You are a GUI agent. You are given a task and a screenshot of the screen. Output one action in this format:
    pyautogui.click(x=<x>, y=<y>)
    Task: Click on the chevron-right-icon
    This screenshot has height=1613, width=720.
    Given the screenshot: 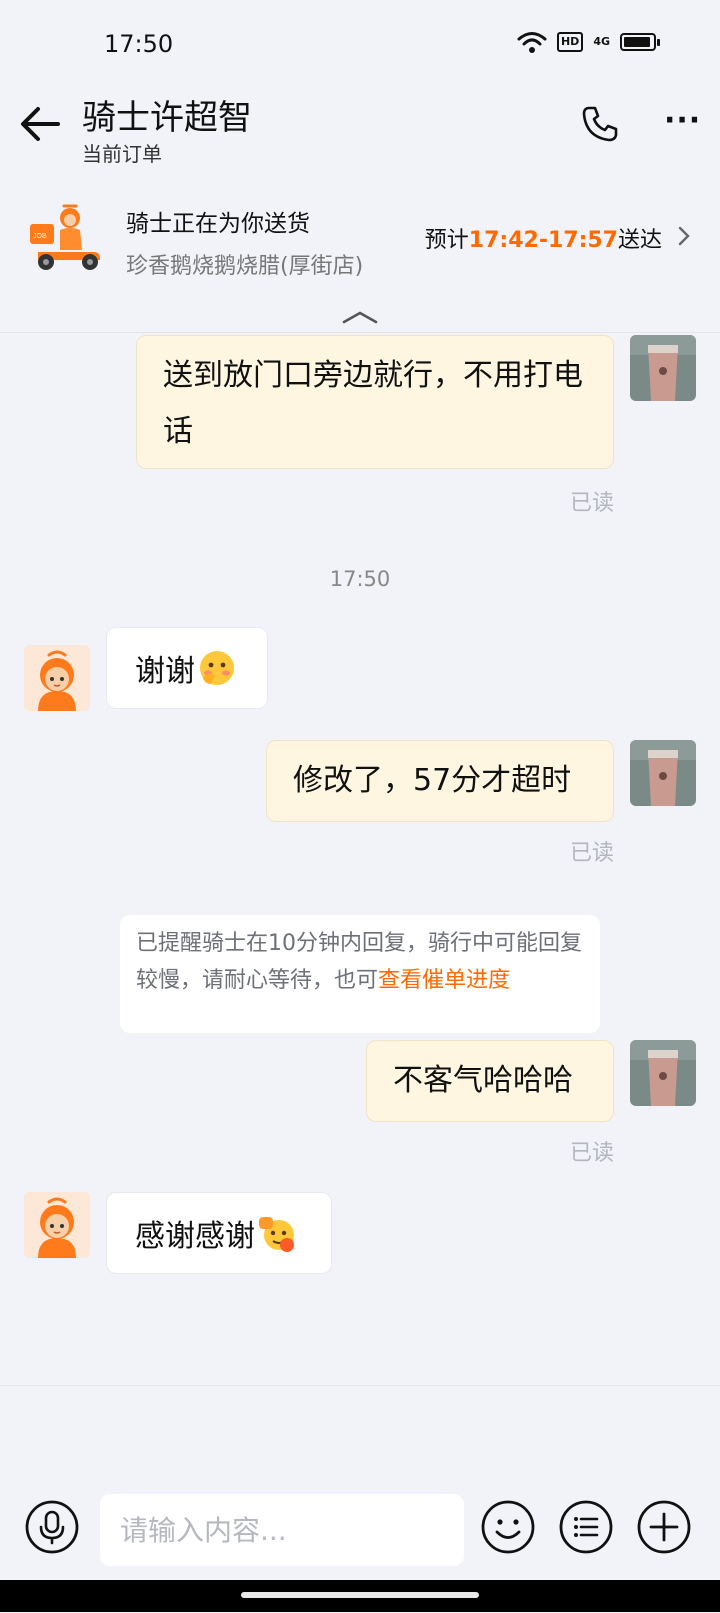 What is the action you would take?
    pyautogui.click(x=684, y=236)
    